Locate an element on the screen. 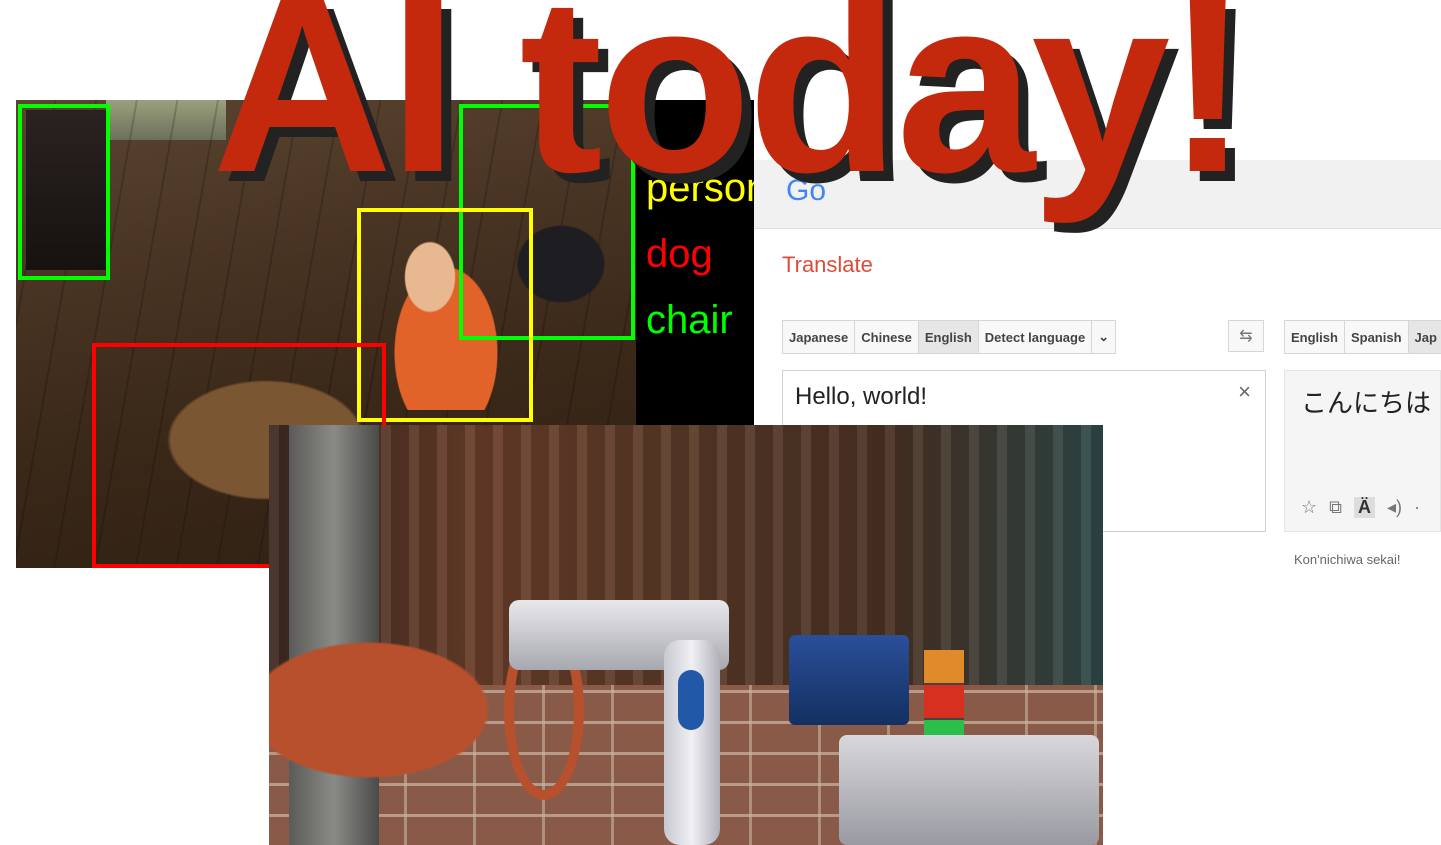 The width and height of the screenshot is (1441, 845). translated-text: こんにちは is located at coordinates (1366, 403).